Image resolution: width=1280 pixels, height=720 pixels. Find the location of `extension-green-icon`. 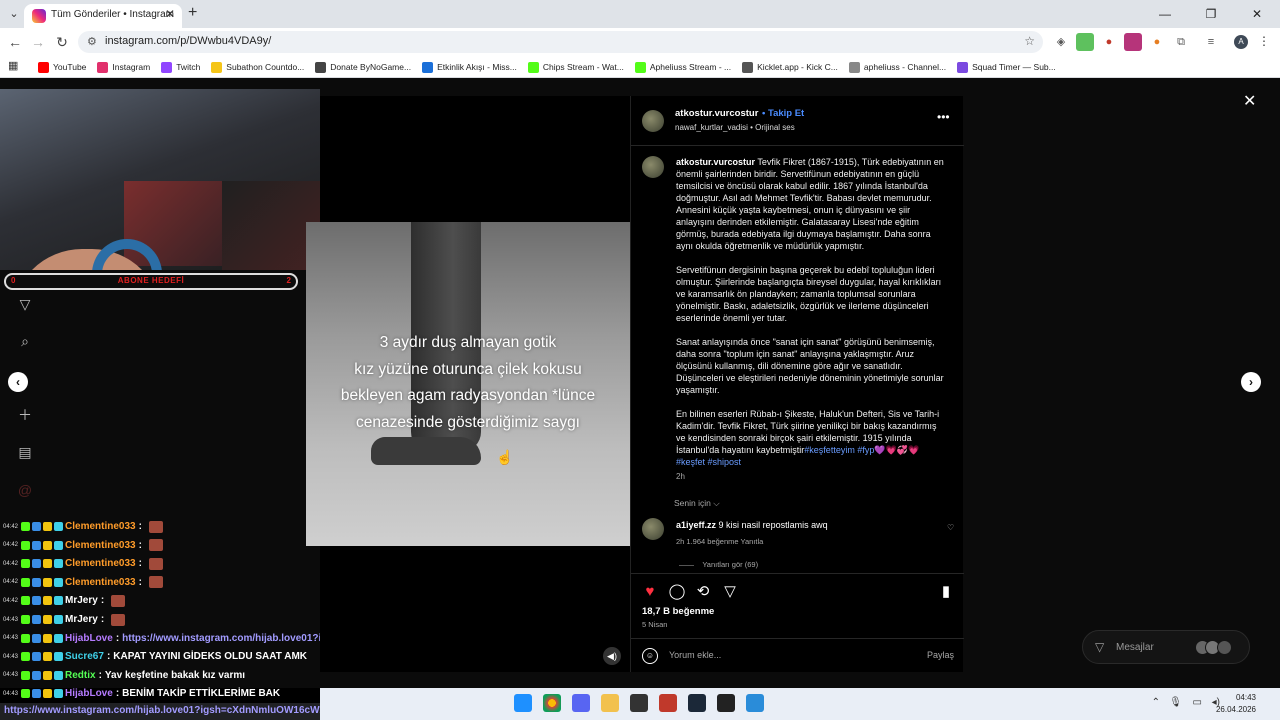

extension-green-icon is located at coordinates (1085, 42).